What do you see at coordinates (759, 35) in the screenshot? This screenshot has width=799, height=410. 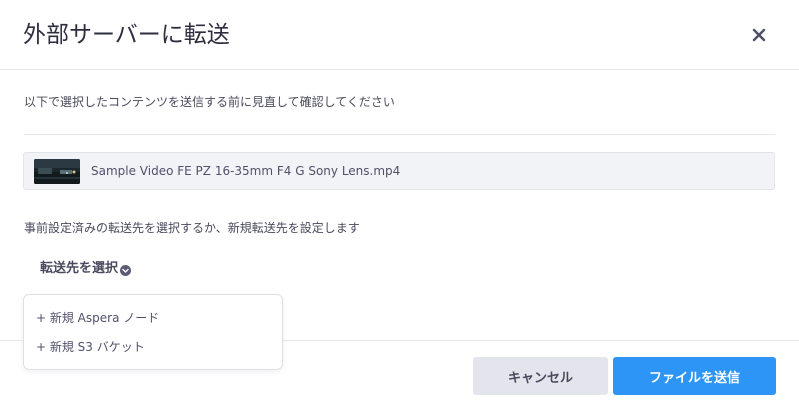 I see `close-icon` at bounding box center [759, 35].